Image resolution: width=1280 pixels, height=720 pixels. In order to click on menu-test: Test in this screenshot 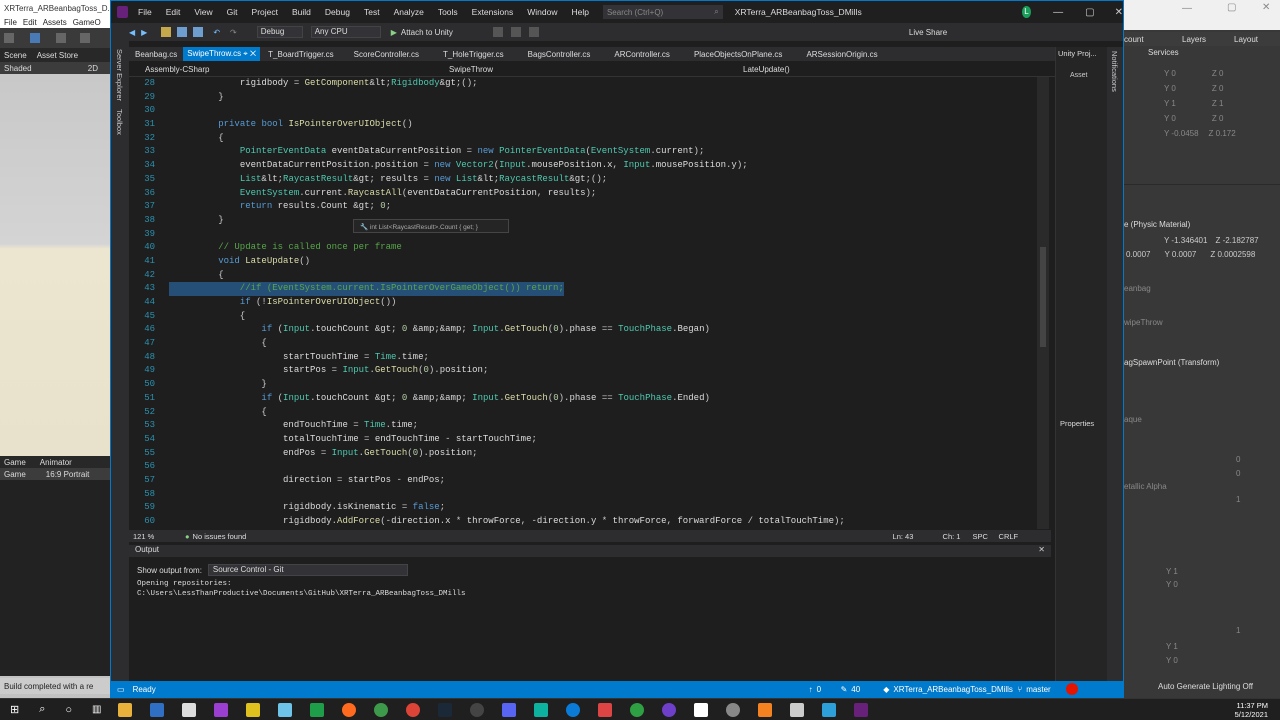, I will do `click(372, 12)`.